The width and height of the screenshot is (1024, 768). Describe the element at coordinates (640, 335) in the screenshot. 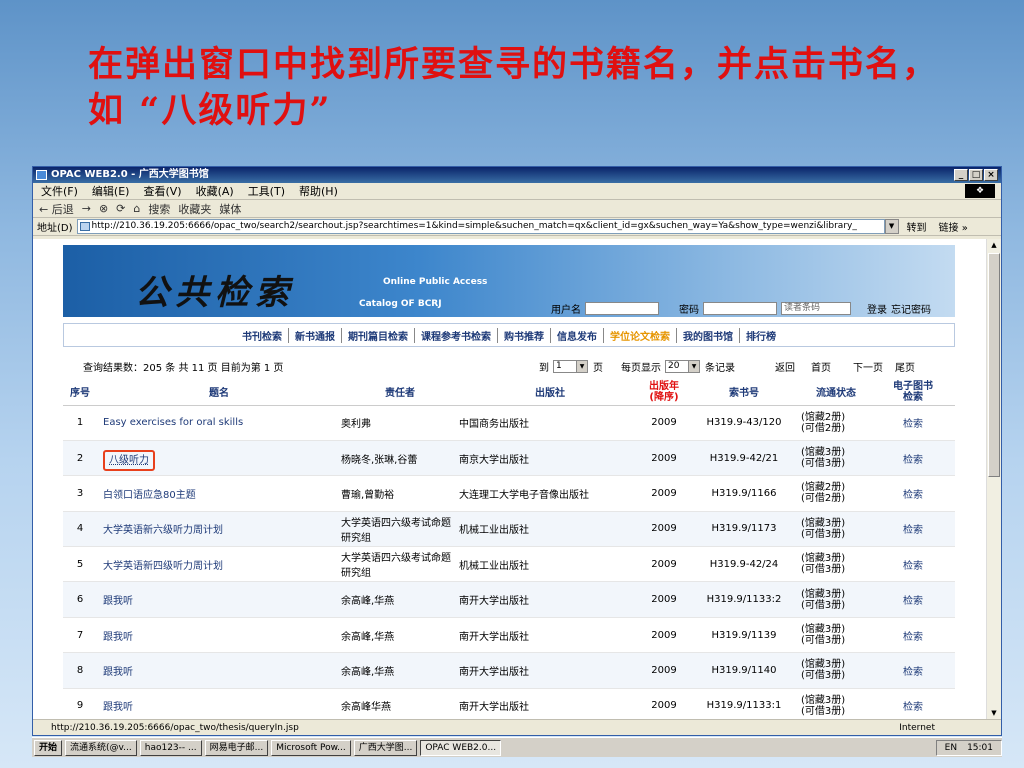

I see `nav-item: 学位论文检索` at that location.